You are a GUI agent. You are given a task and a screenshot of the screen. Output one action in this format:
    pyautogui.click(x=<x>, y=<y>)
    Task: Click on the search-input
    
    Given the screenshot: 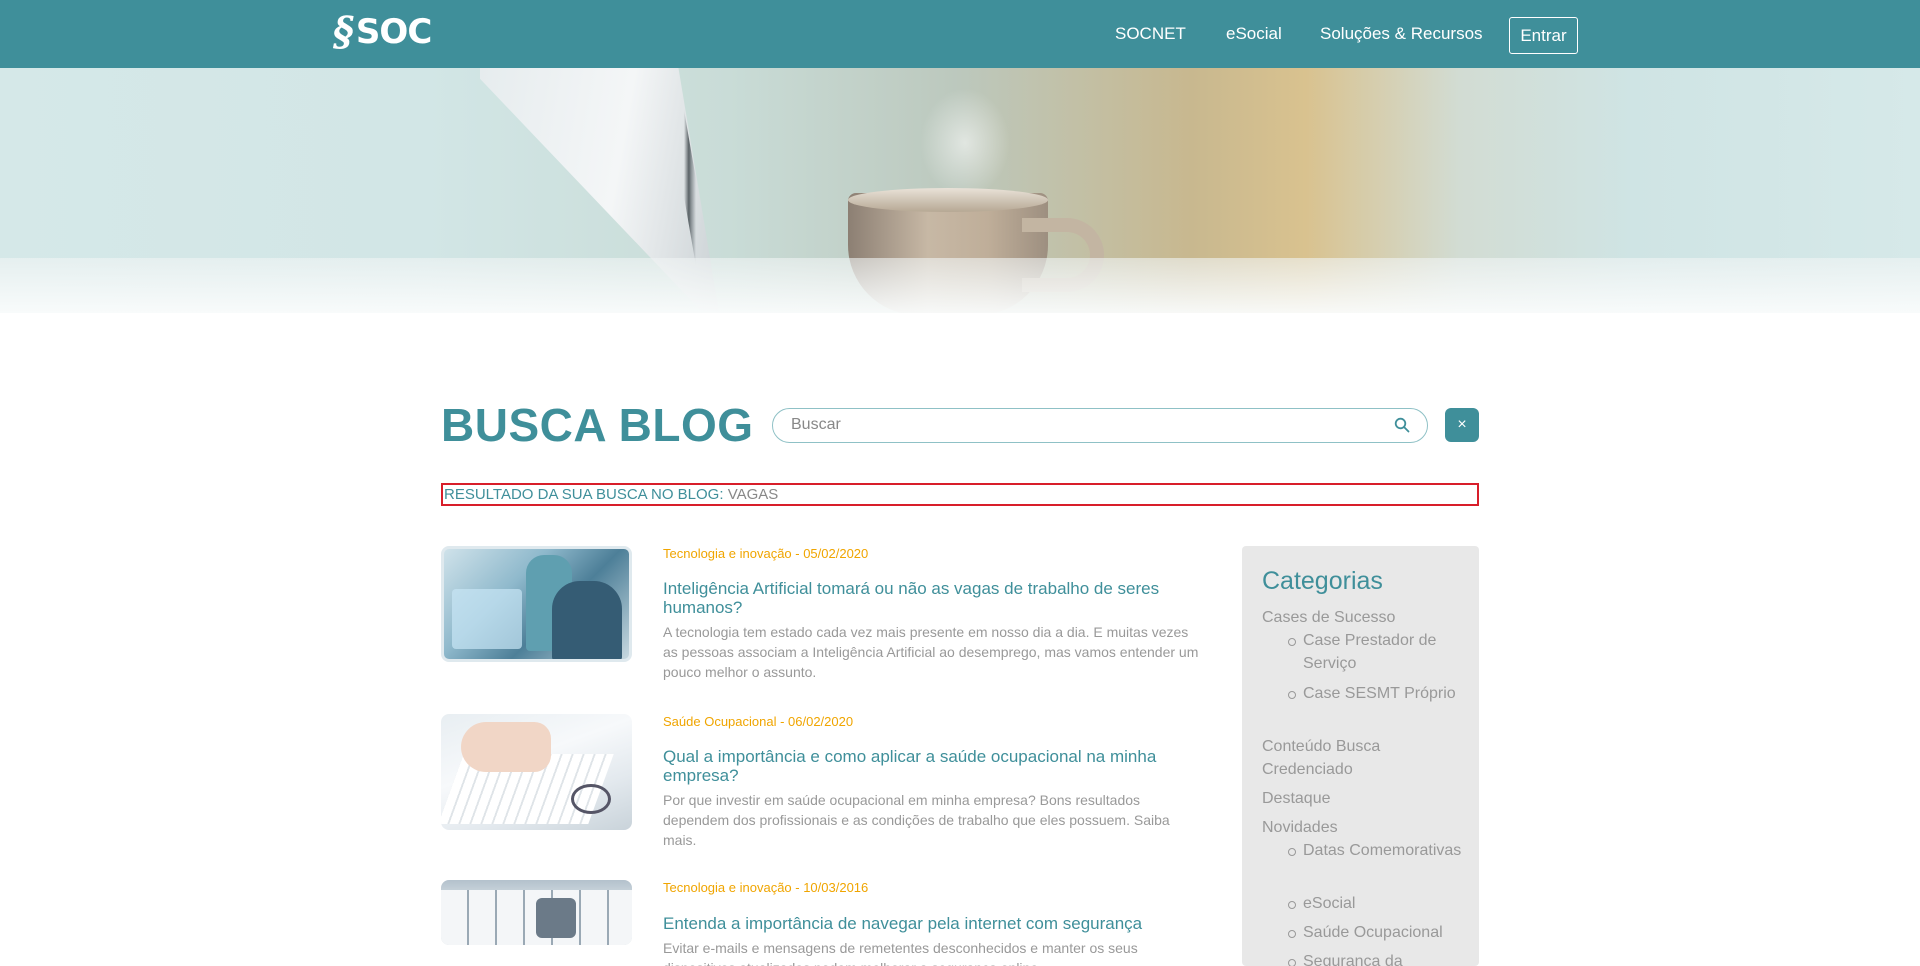 What is the action you would take?
    pyautogui.click(x=1081, y=425)
    